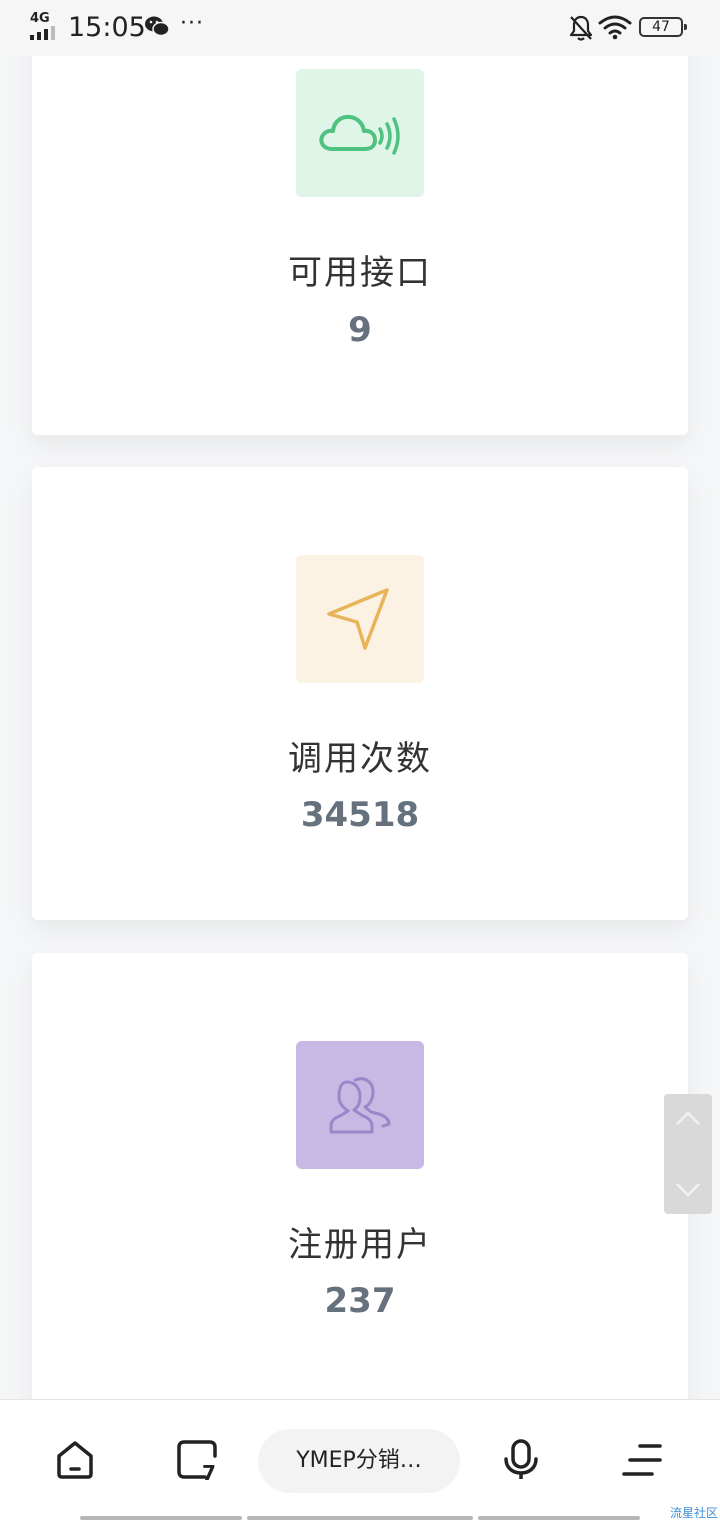 The width and height of the screenshot is (720, 1521). I want to click on send-arrow-icon, so click(358, 619).